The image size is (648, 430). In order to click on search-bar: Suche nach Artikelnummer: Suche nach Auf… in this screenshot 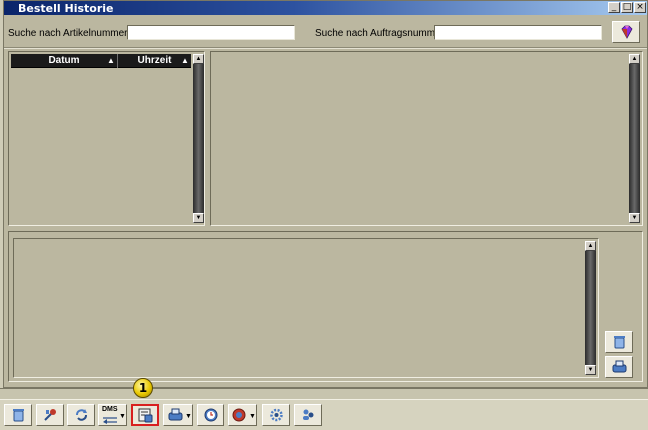, I will do `click(325, 32)`.